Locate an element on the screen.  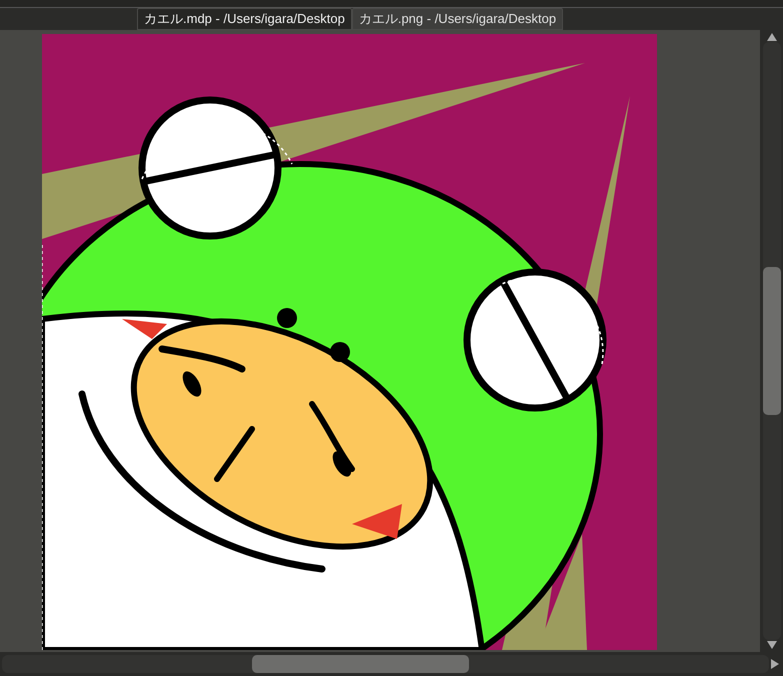
scroll-up-icon is located at coordinates (771, 37).